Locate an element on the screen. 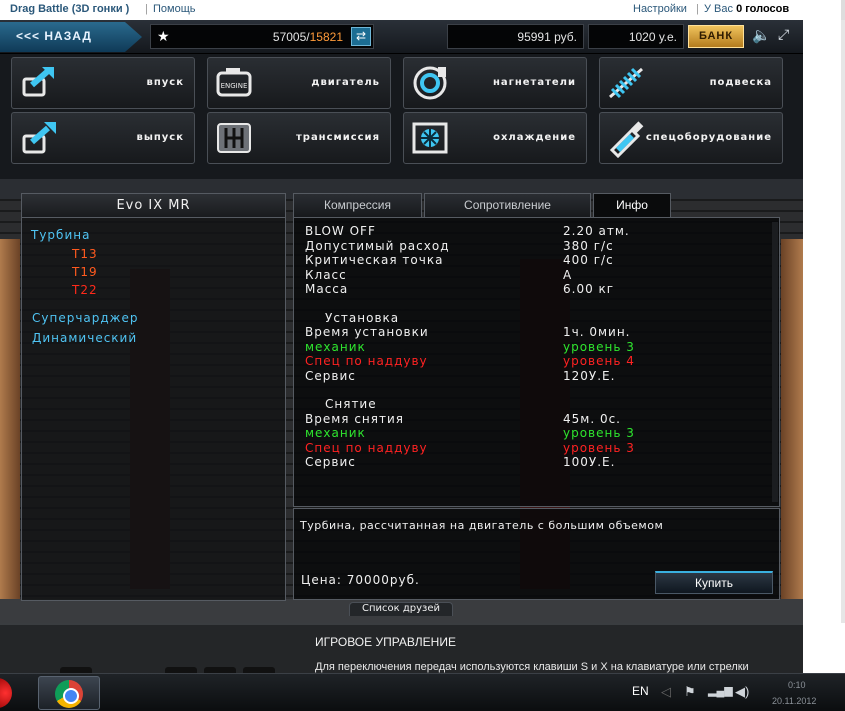  network-icon: ▂▄▆ is located at coordinates (720, 690).